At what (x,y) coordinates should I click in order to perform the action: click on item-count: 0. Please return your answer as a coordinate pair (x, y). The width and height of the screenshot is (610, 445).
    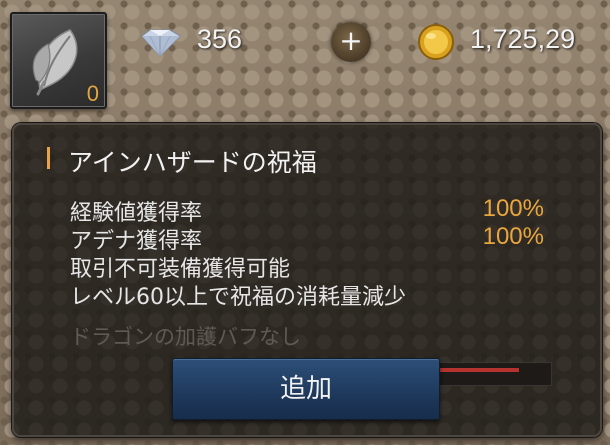
    Looking at the image, I should click on (92, 93).